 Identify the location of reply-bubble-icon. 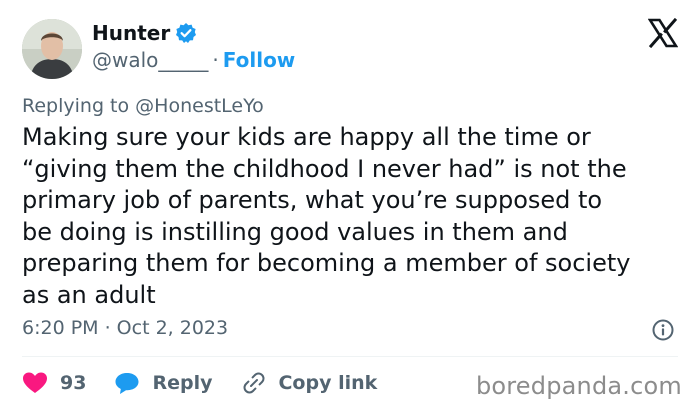
(127, 383).